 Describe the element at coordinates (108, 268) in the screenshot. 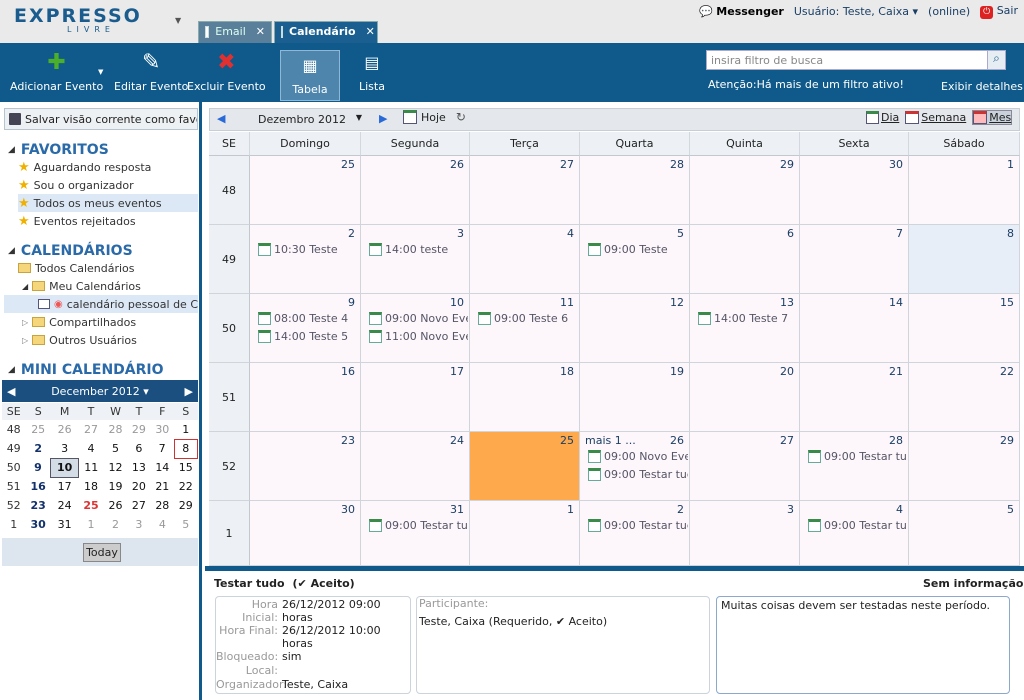

I see `tree-all-calendars: Todos Calendários` at that location.